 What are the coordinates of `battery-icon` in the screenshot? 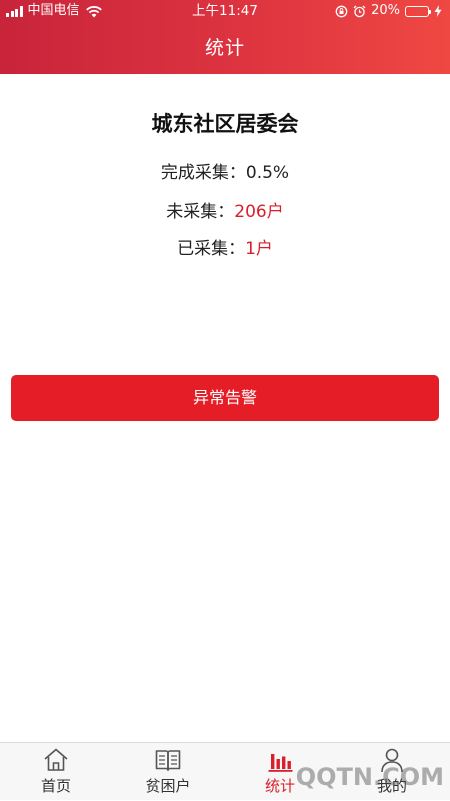 It's located at (418, 11).